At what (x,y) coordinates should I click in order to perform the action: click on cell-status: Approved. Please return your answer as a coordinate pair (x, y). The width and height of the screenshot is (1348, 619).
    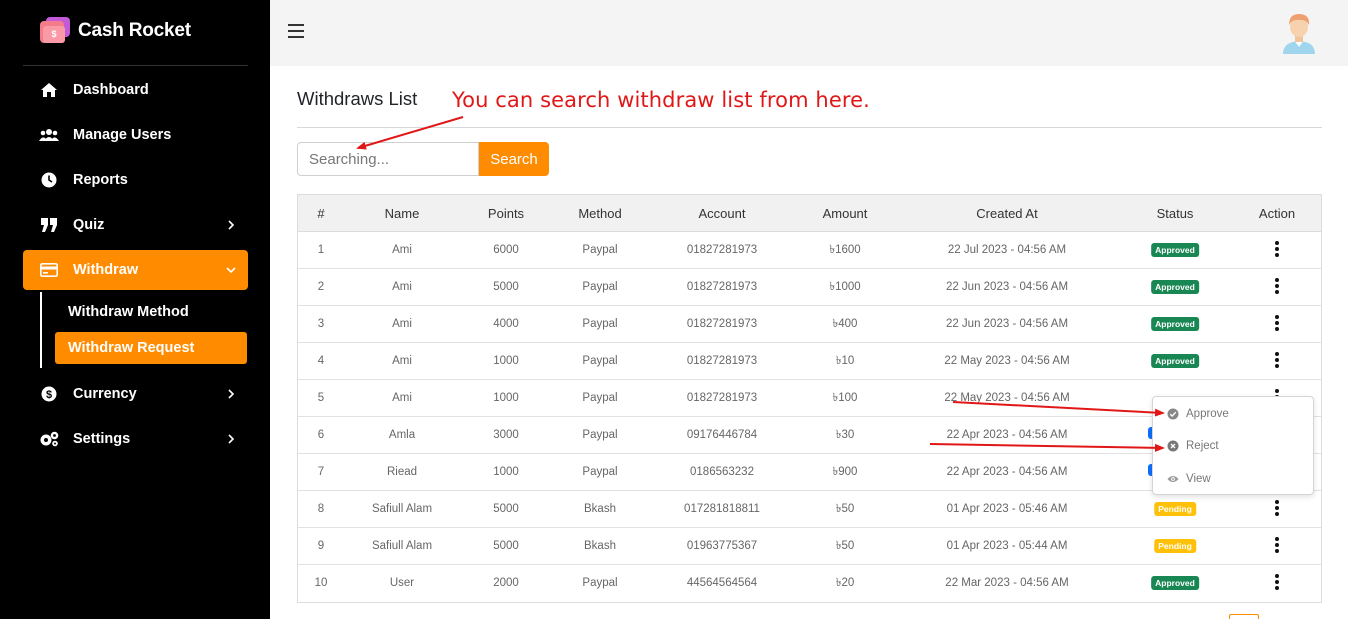
    Looking at the image, I should click on (1175, 250).